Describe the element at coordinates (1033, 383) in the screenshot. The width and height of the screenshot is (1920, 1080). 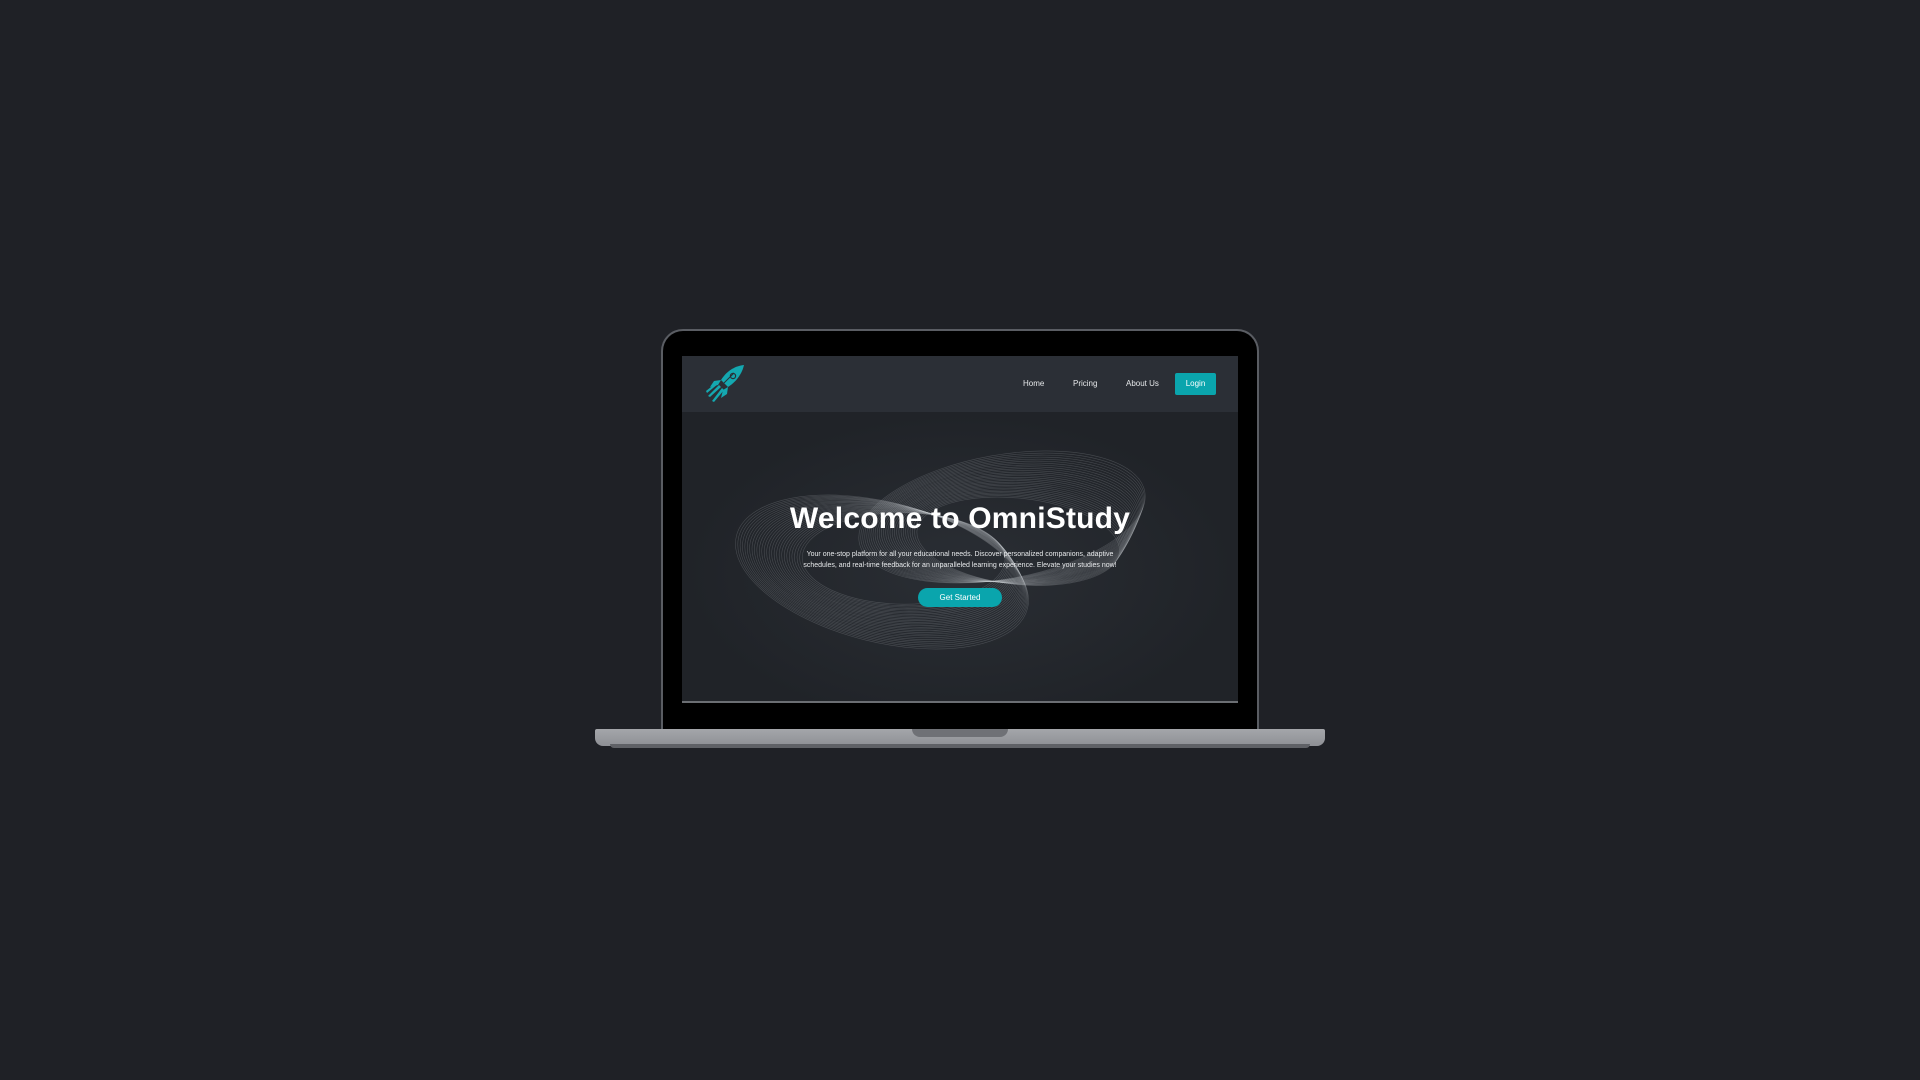
I see `nav-link-home: Home` at that location.